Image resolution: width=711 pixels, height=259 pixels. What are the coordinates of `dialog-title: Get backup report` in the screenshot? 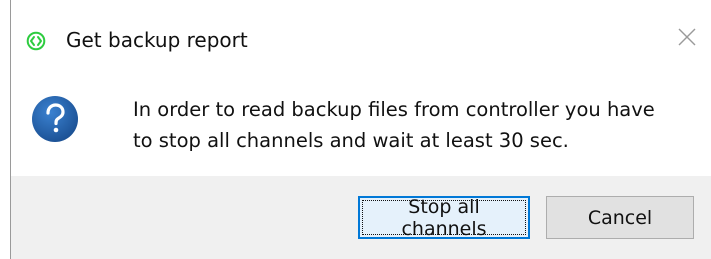 It's located at (157, 40).